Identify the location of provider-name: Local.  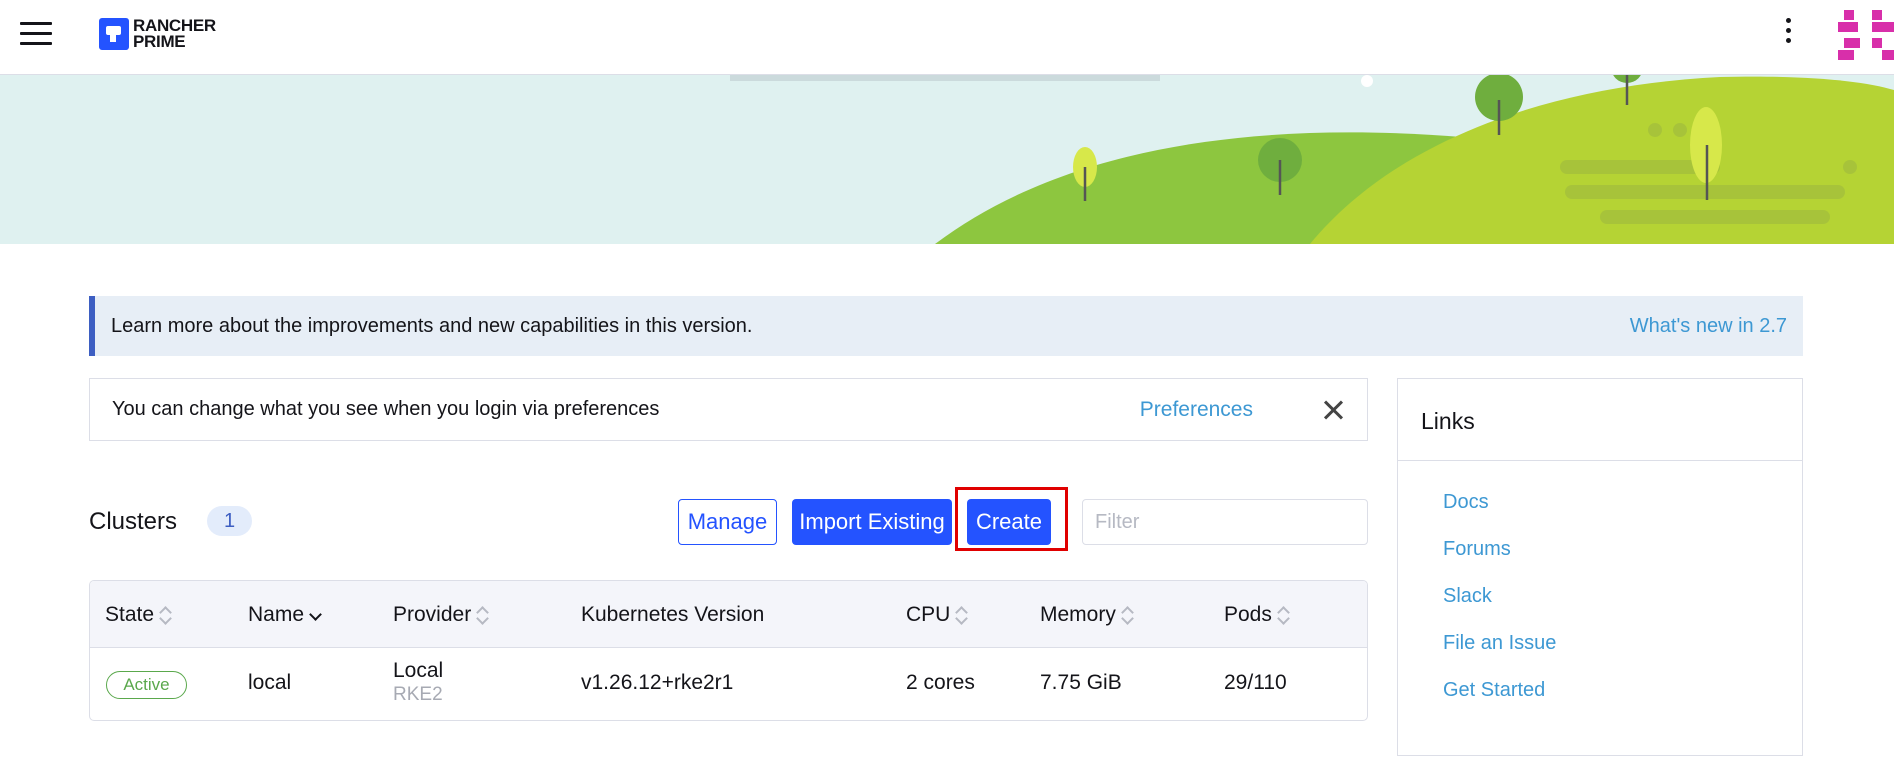
(418, 670).